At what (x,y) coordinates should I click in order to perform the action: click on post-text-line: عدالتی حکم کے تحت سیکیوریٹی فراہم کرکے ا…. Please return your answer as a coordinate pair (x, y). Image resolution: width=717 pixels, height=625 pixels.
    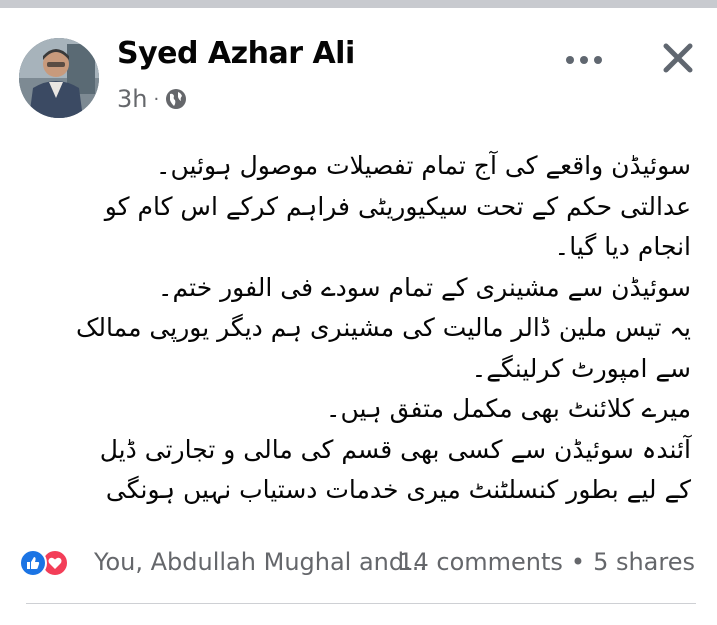
    Looking at the image, I should click on (397, 206).